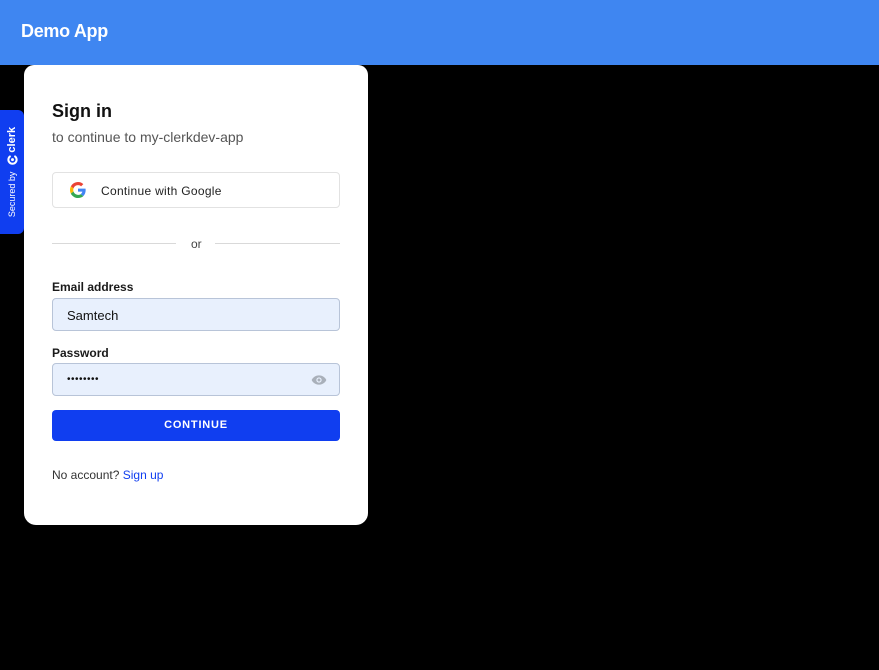 This screenshot has width=879, height=670. I want to click on secured-by-clerk-badge: Secured by clerk, so click(12, 172).